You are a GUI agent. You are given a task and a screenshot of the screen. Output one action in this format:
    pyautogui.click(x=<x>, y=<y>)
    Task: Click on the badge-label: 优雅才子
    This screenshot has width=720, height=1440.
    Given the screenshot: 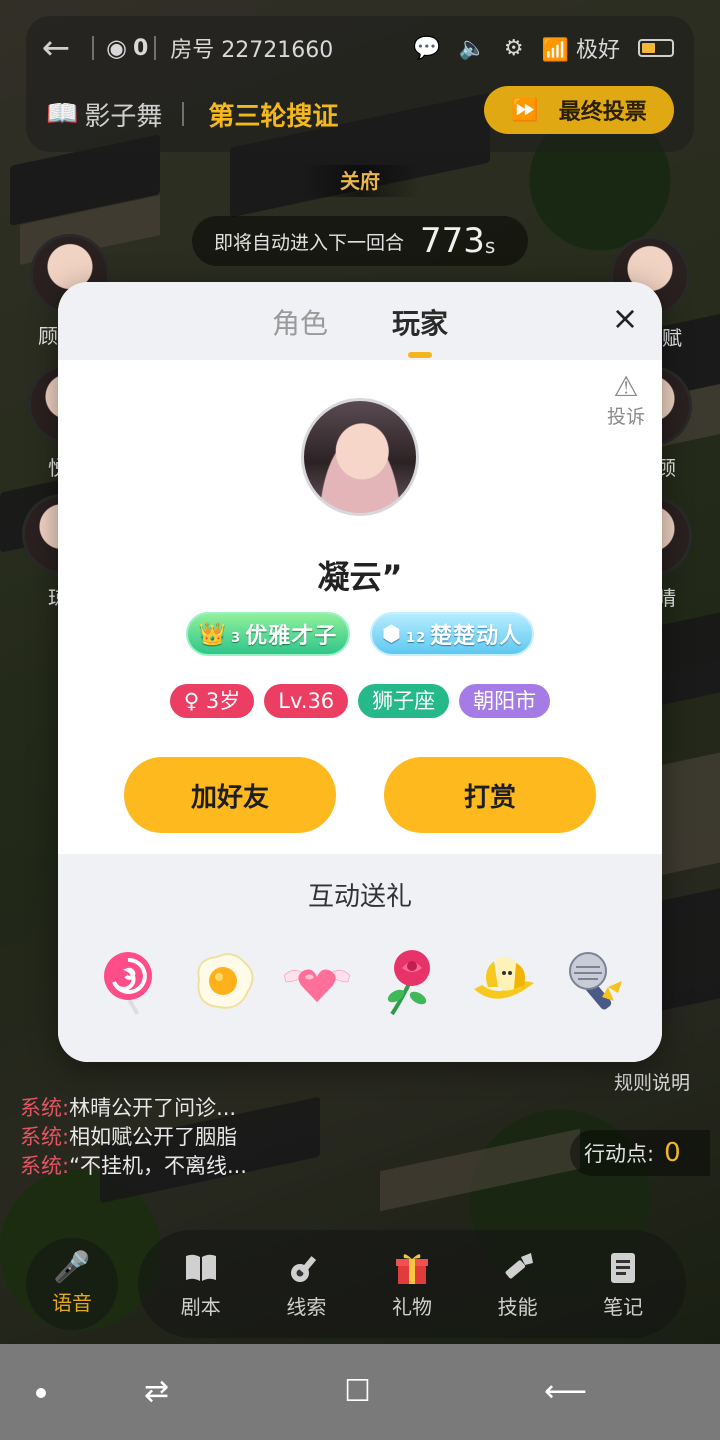 What is the action you would take?
    pyautogui.click(x=291, y=636)
    